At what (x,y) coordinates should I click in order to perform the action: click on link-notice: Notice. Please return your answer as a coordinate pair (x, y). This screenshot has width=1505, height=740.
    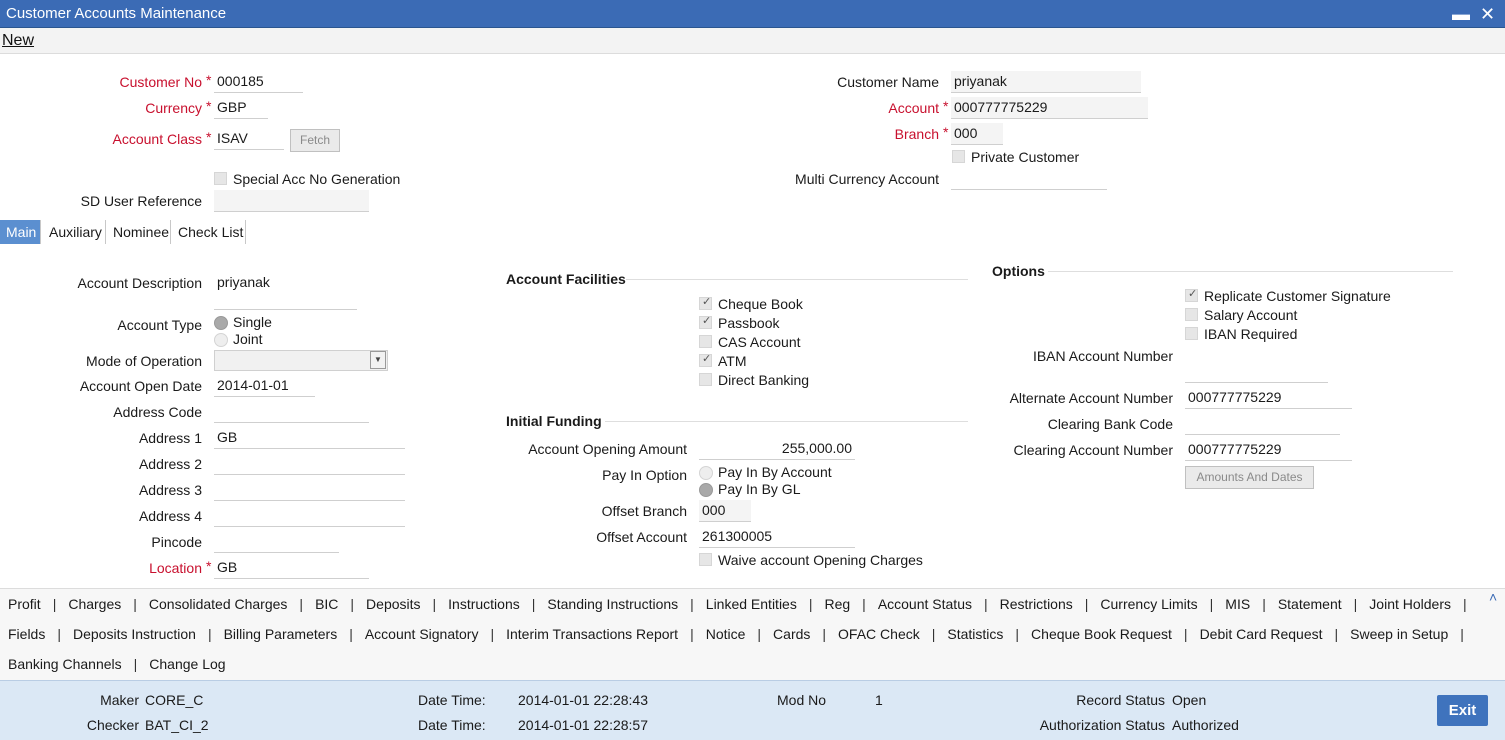
    Looking at the image, I should click on (726, 634).